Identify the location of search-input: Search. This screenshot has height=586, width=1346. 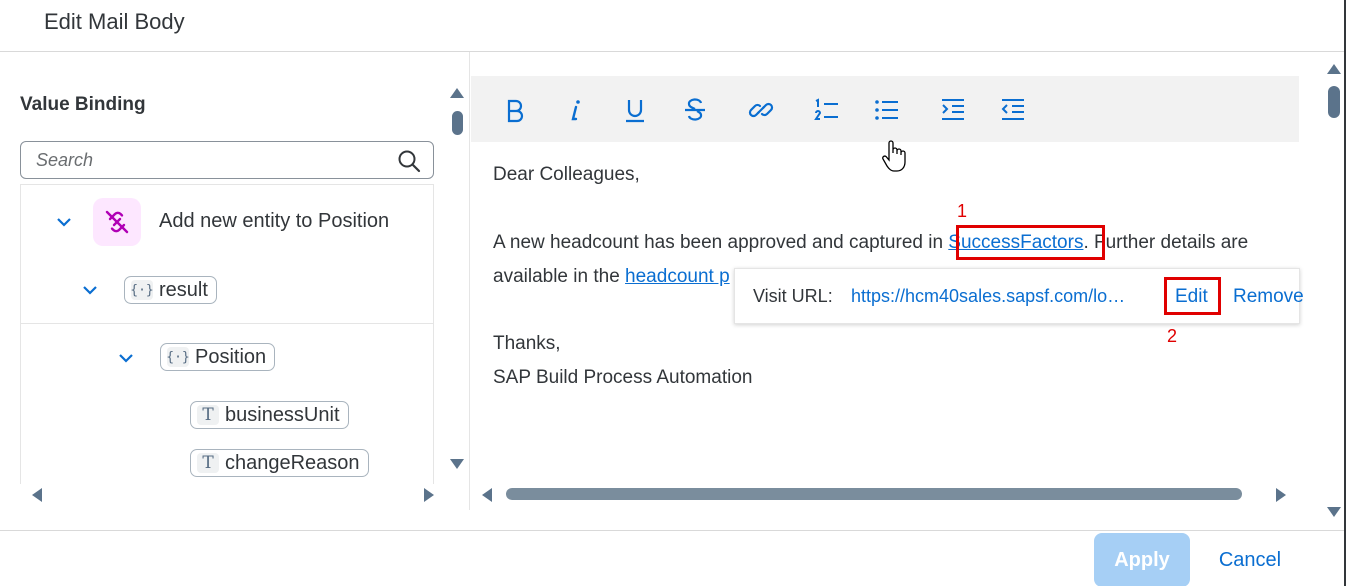
(227, 160).